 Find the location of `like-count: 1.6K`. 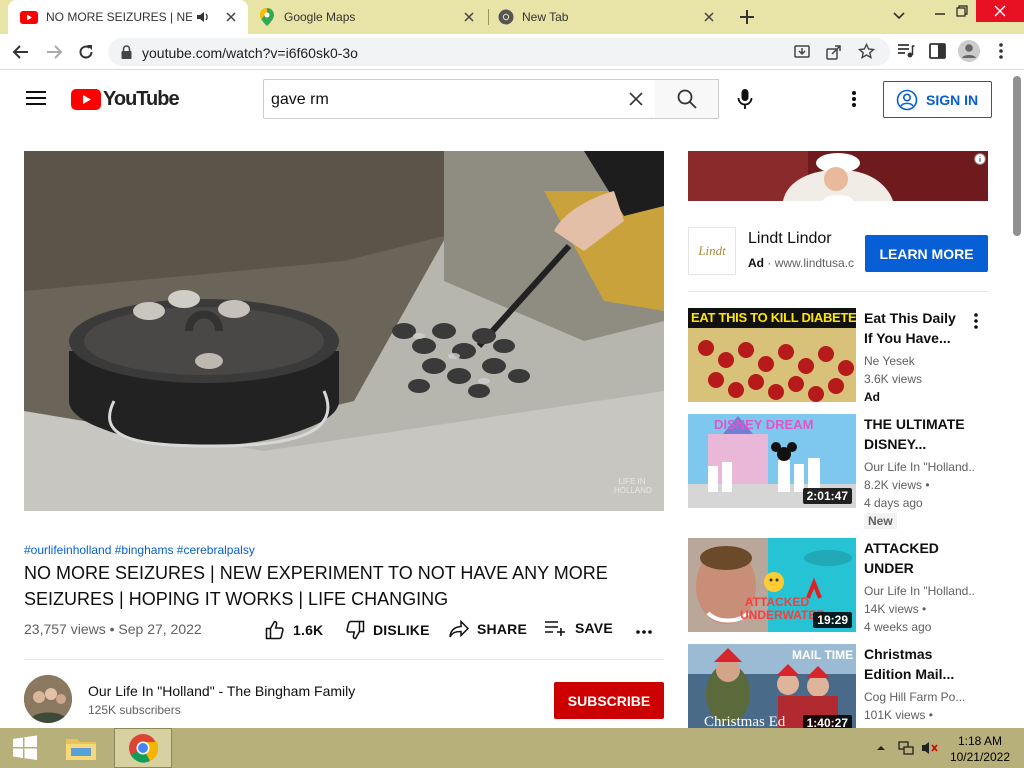

like-count: 1.6K is located at coordinates (308, 630).